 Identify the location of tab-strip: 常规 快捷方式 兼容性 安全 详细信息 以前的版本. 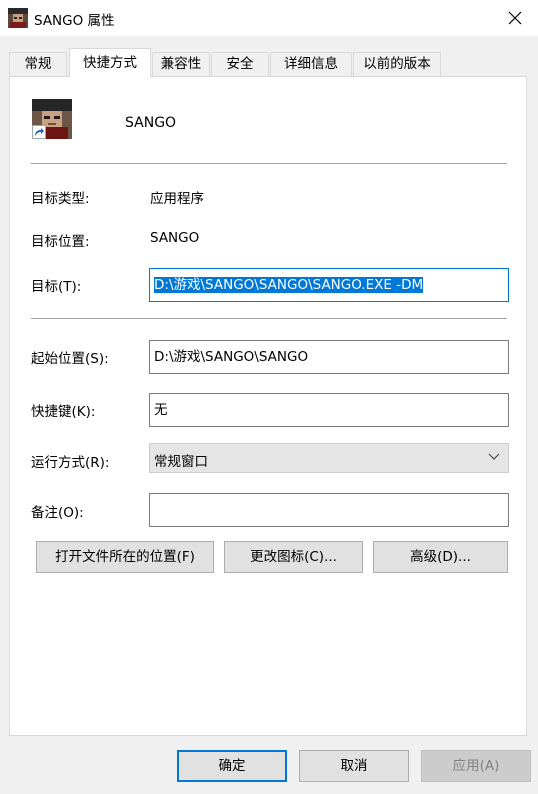
(269, 62).